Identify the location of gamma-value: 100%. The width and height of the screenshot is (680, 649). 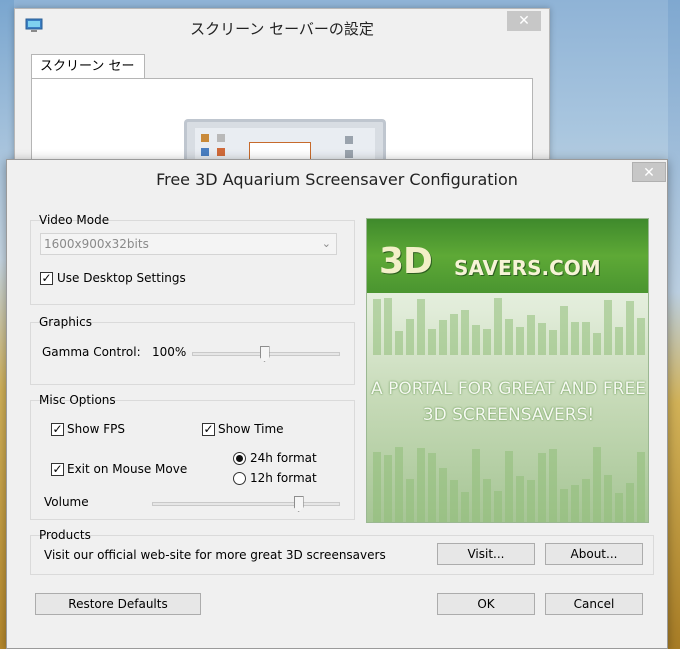
(169, 352).